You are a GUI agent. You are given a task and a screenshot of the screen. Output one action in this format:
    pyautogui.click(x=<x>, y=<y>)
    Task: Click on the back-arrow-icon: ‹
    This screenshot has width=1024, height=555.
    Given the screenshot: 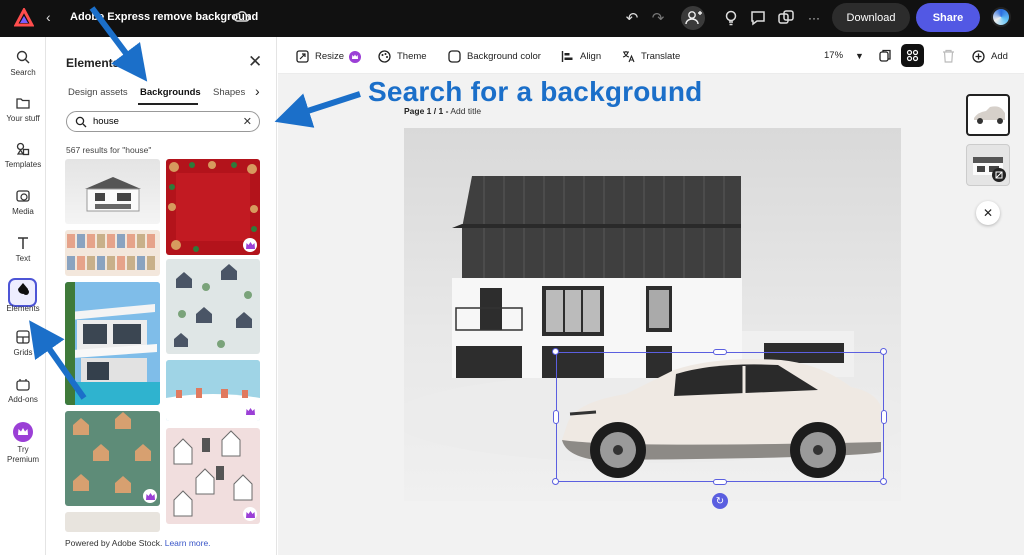 What is the action you would take?
    pyautogui.click(x=48, y=17)
    